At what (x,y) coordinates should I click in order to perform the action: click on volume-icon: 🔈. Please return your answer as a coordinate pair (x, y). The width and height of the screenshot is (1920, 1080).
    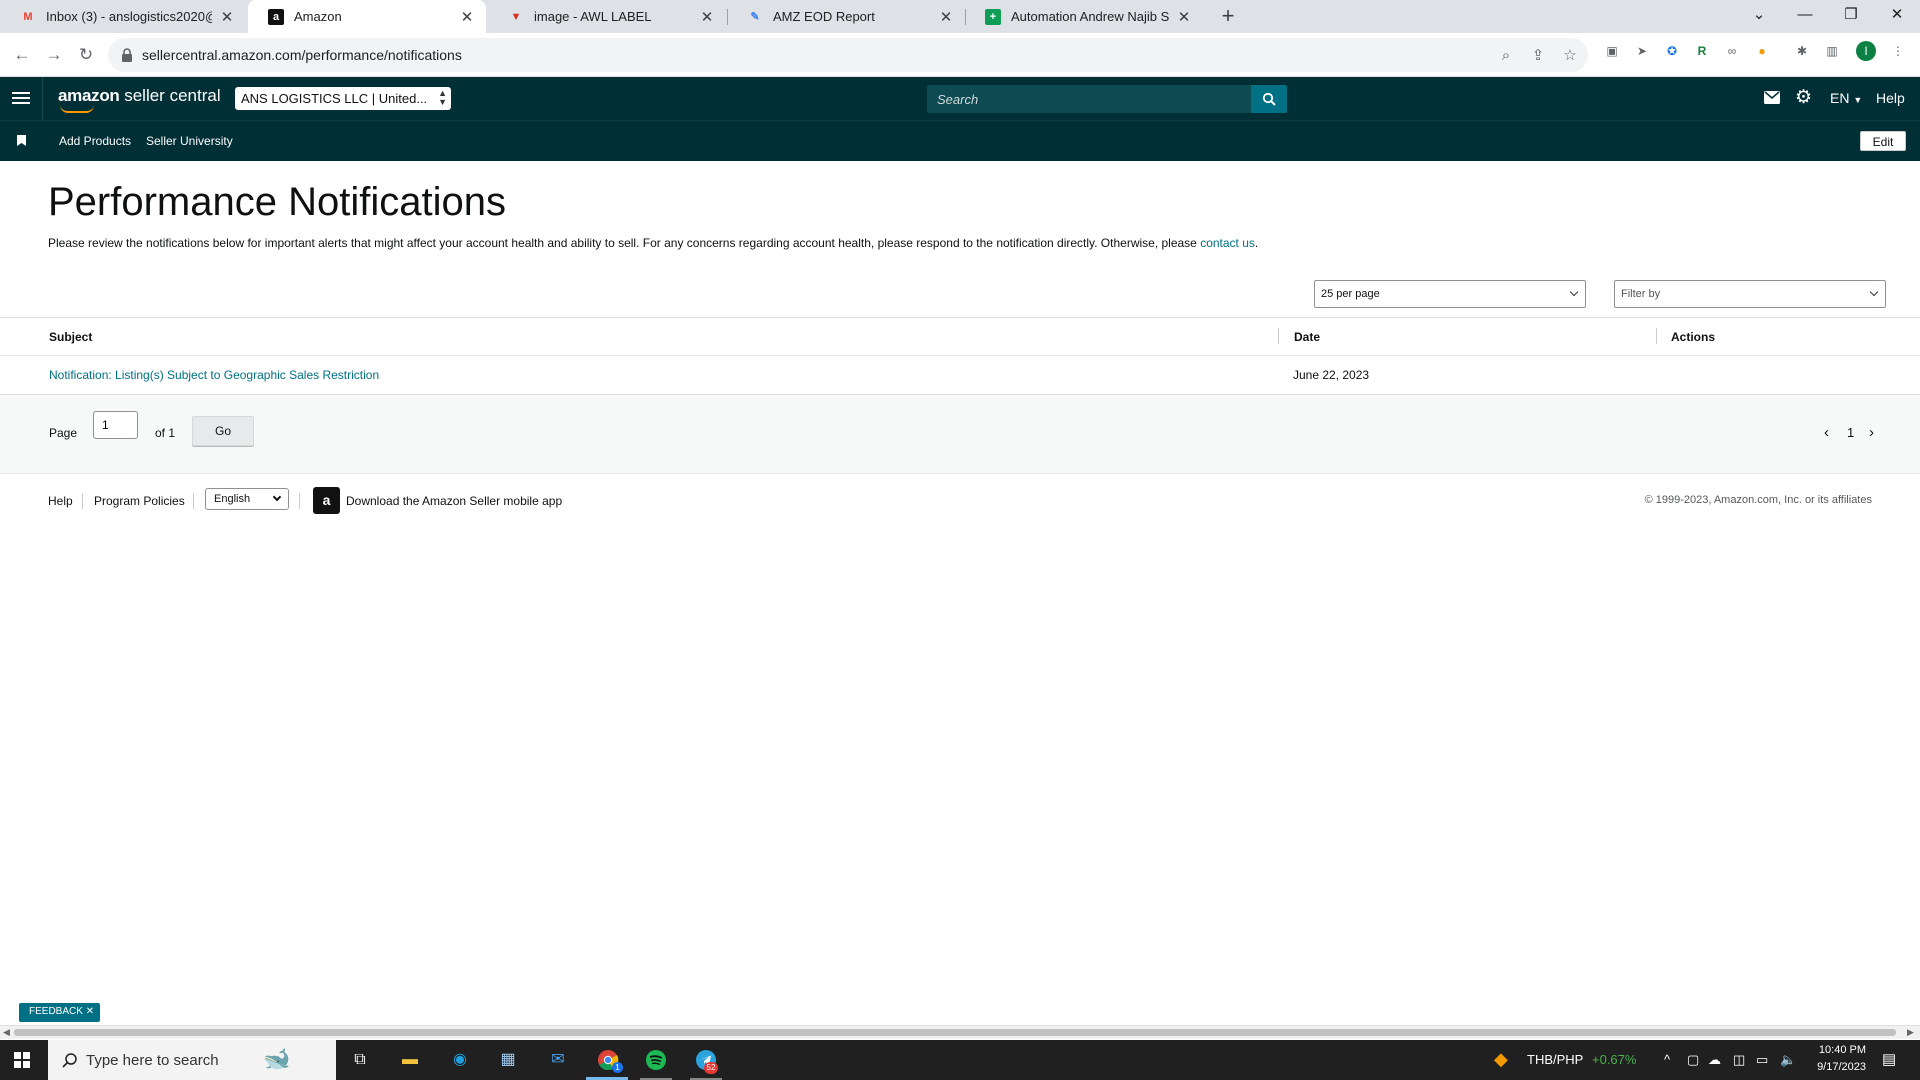
    Looking at the image, I should click on (1788, 1060).